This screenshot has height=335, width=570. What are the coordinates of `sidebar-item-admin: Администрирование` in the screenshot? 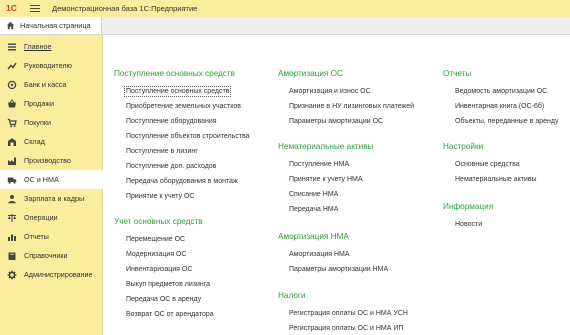 It's located at (51, 274).